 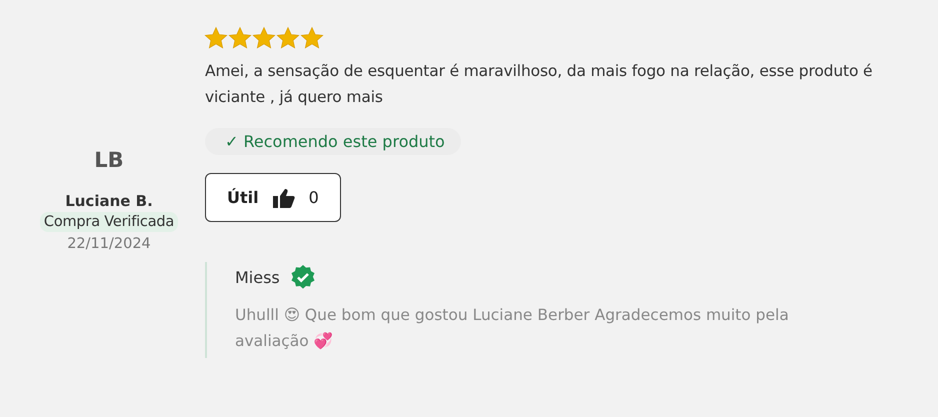 I want to click on reviewer-name: Luciane B., so click(x=109, y=201).